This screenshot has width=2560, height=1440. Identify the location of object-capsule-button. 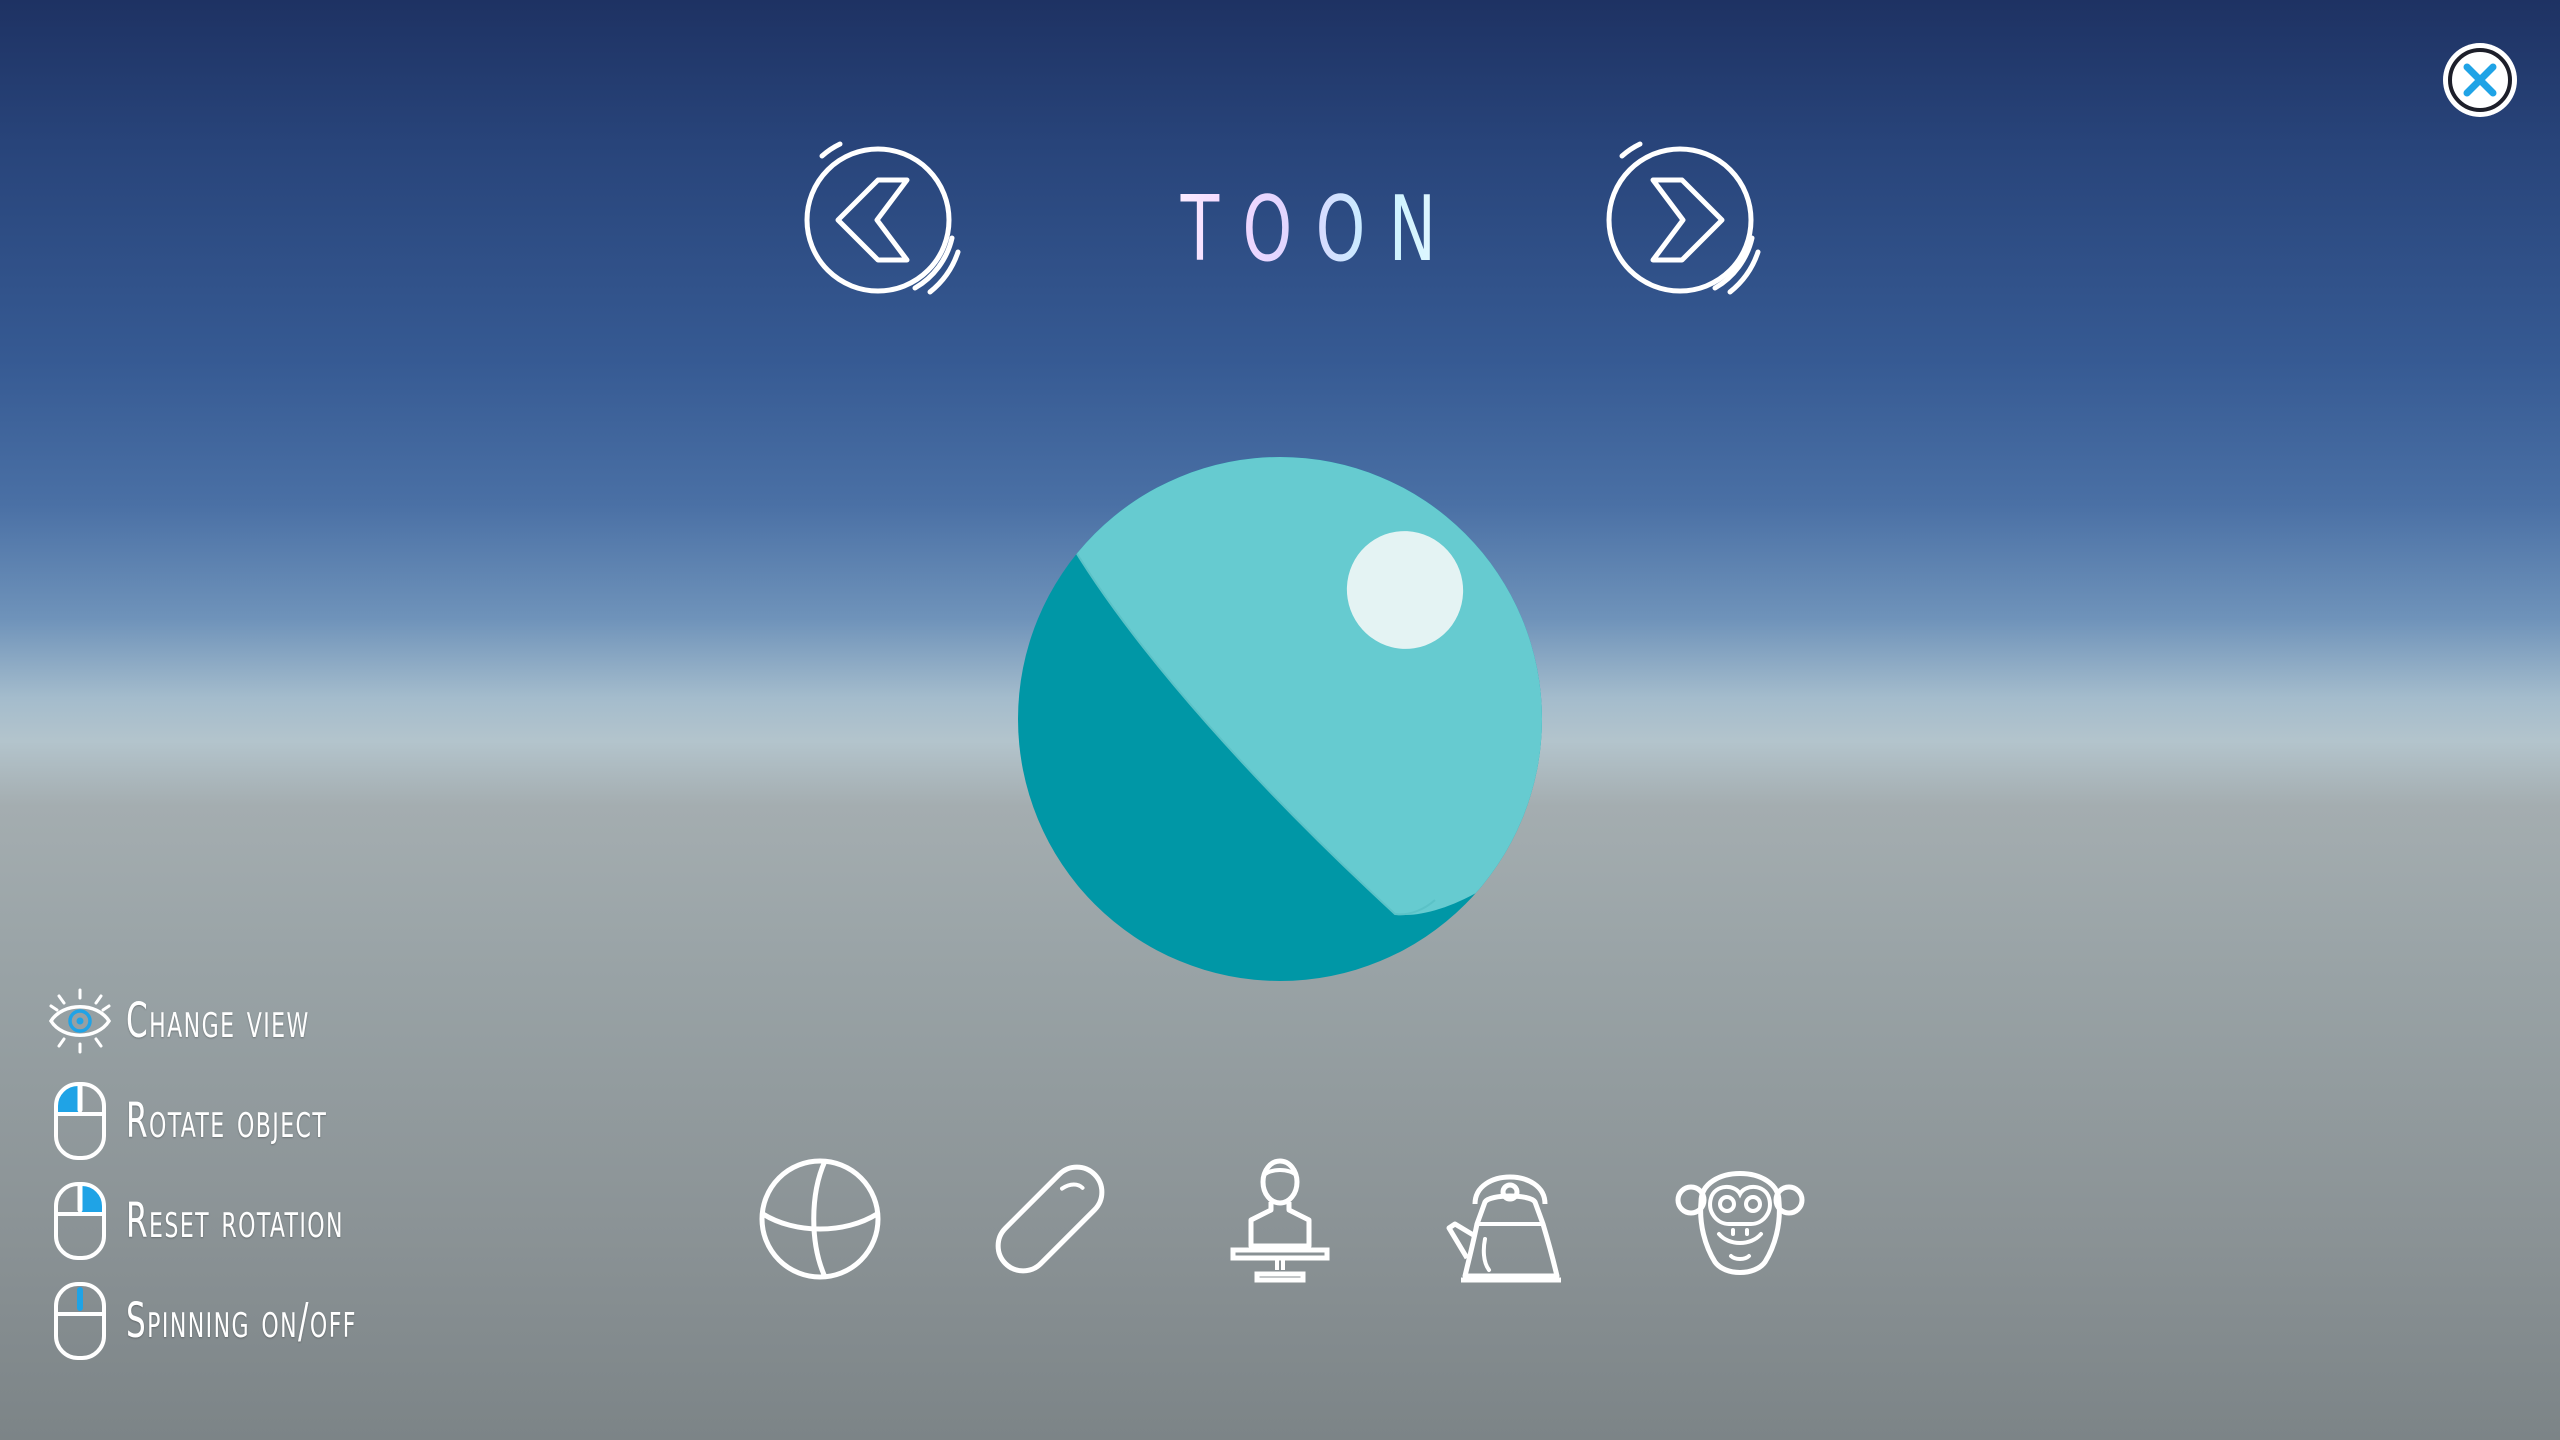
(1050, 1219).